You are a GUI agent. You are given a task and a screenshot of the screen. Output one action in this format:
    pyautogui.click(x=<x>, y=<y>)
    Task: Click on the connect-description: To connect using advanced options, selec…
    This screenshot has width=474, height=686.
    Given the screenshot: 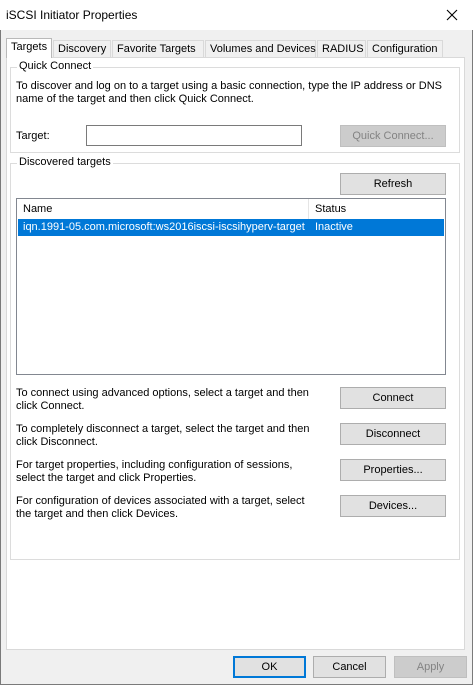 What is the action you would take?
    pyautogui.click(x=162, y=399)
    